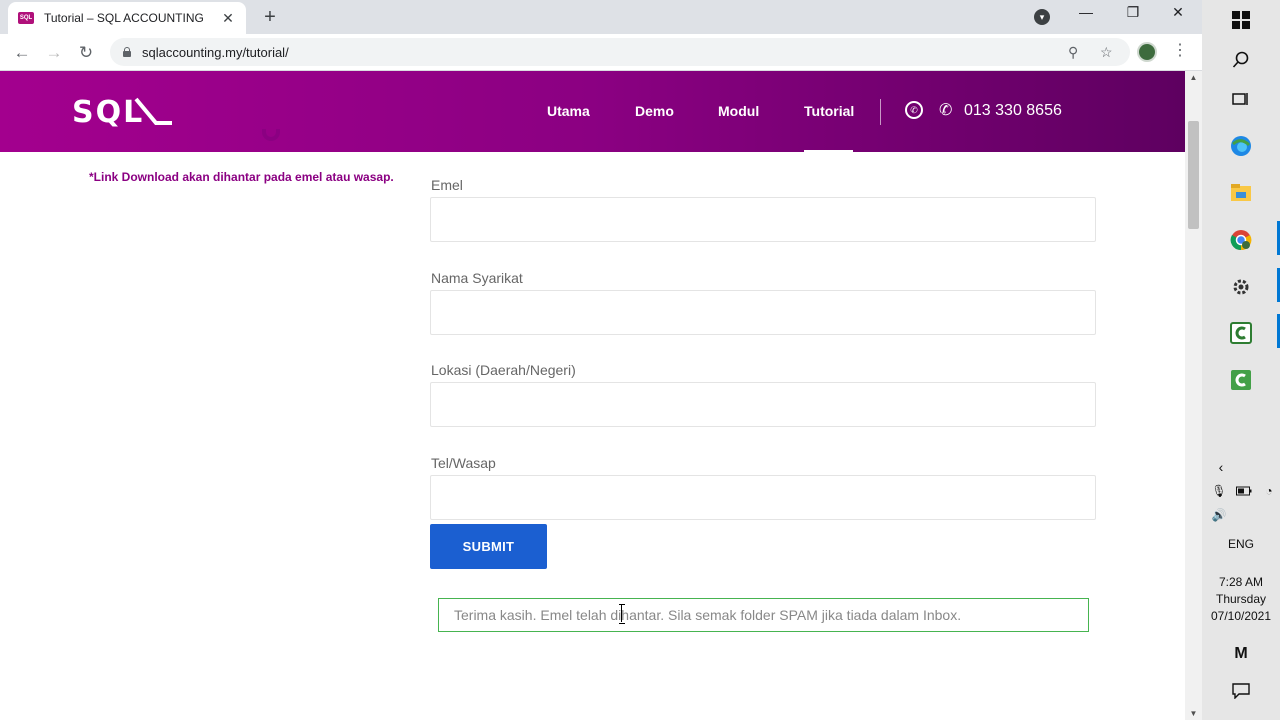 The width and height of the screenshot is (1280, 720). I want to click on sql-favicon-icon: SQL, so click(26, 18).